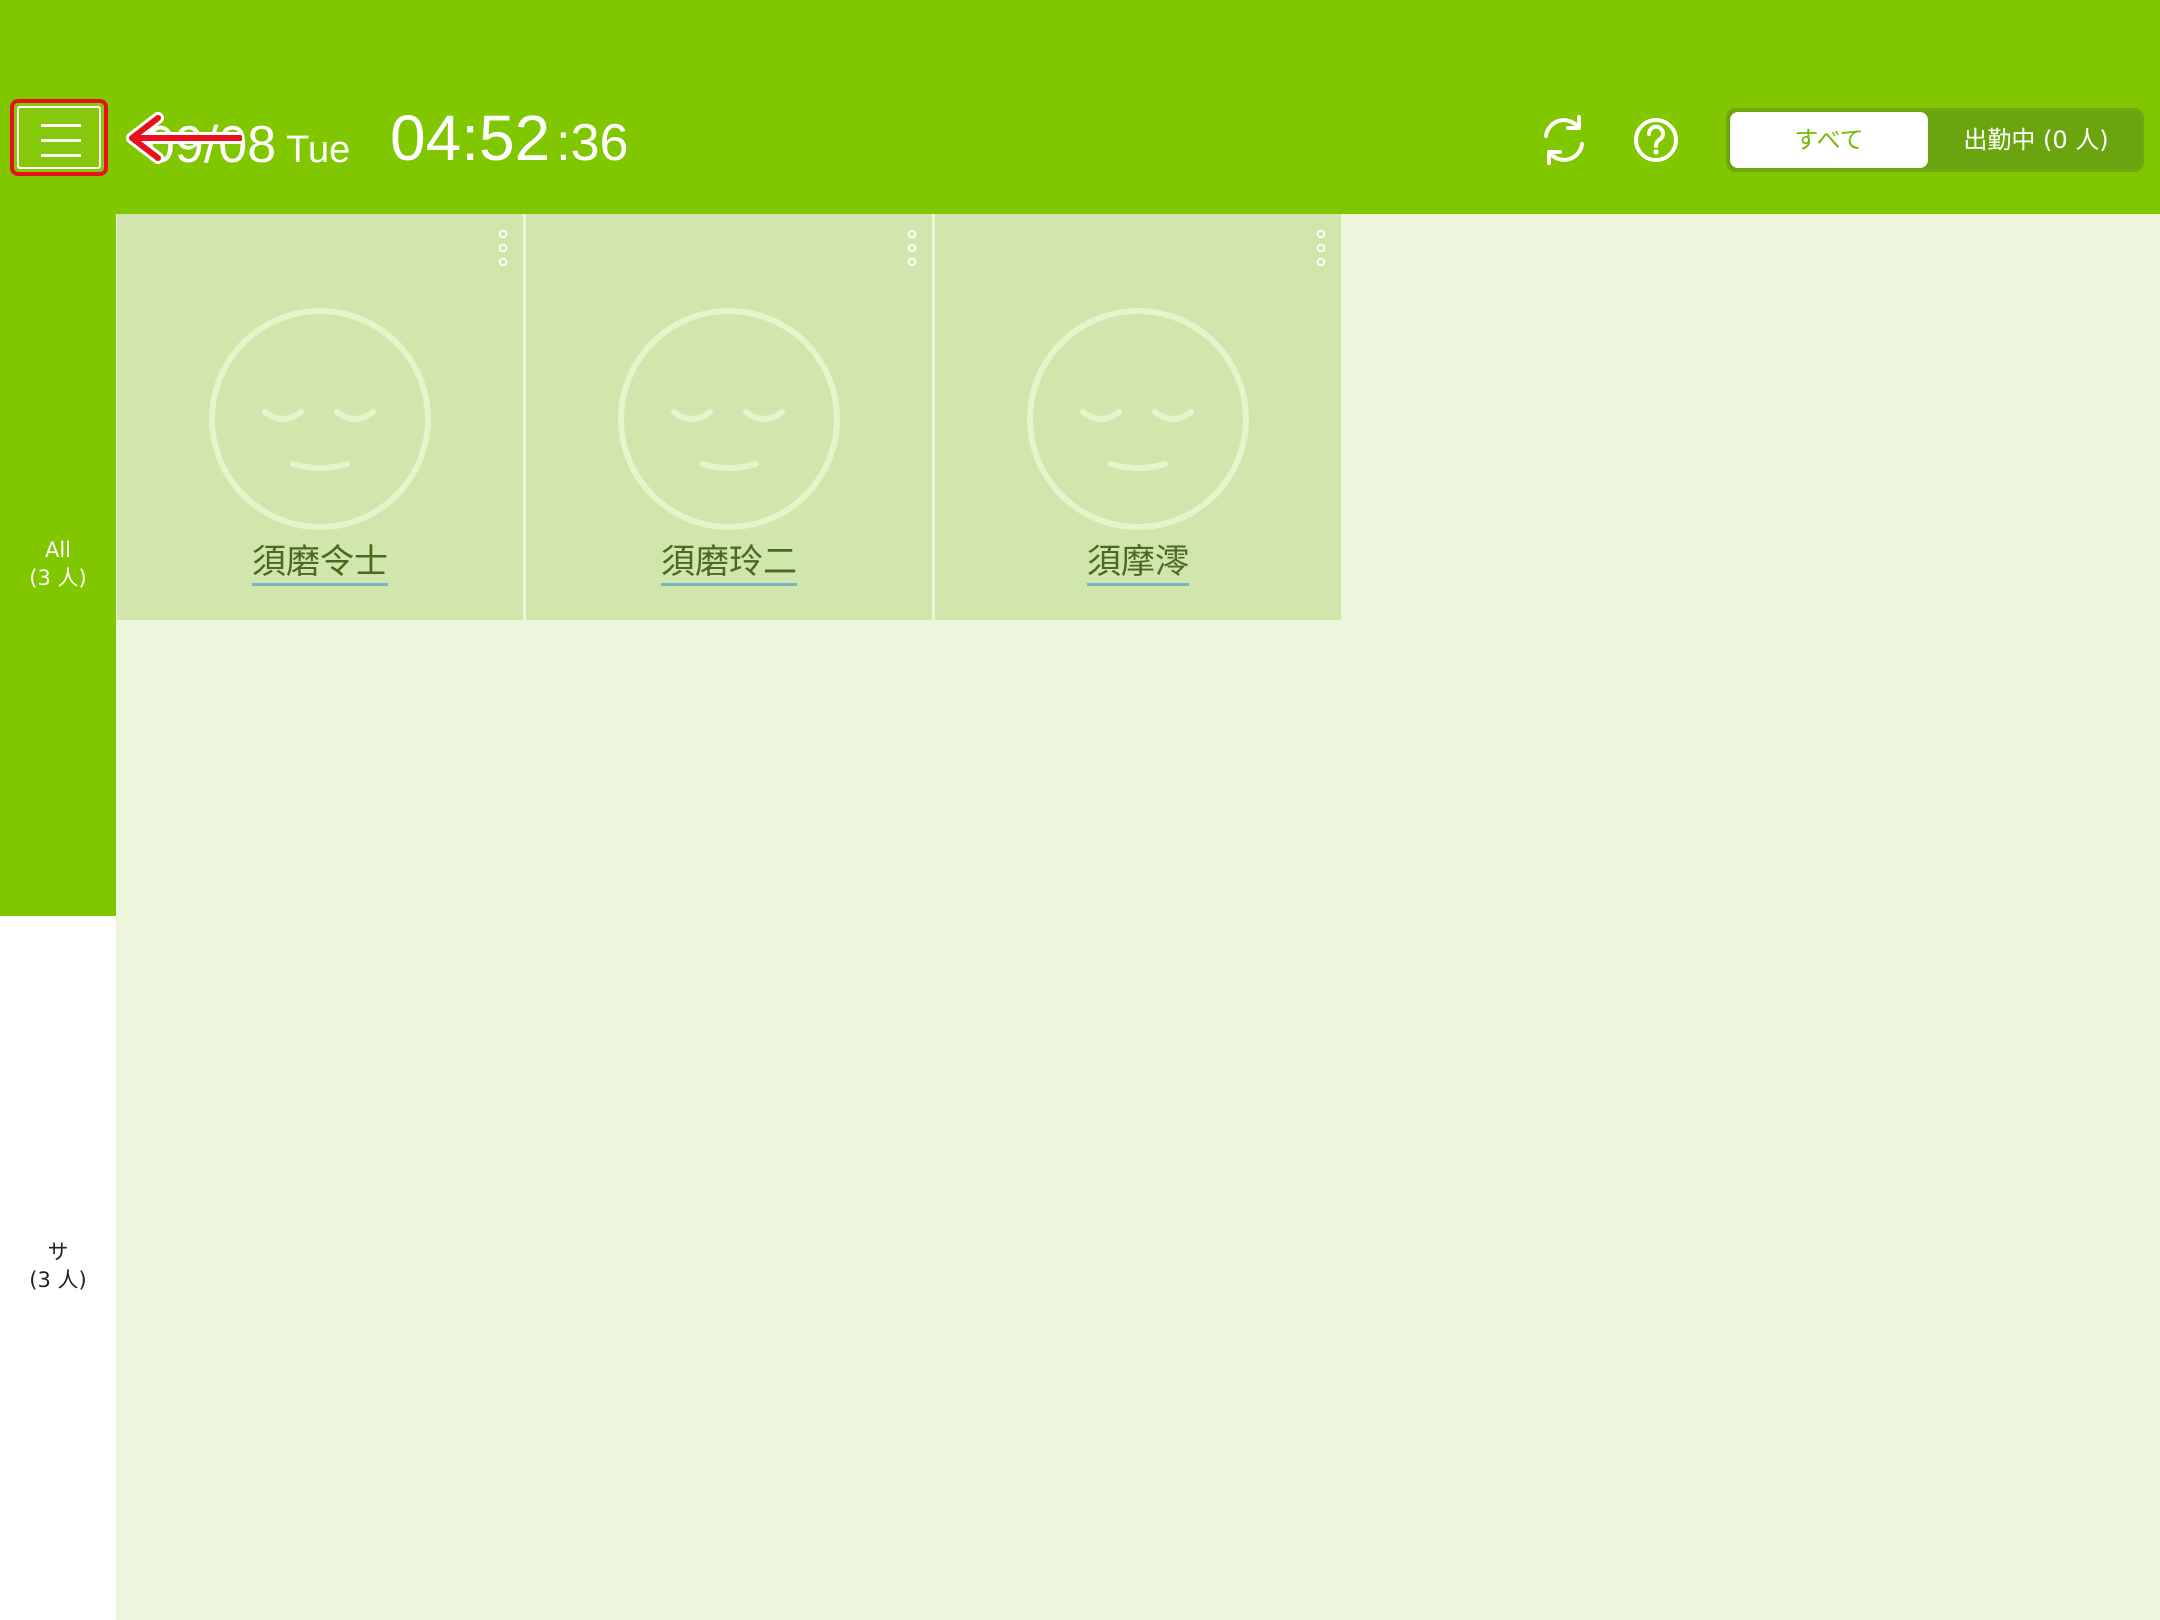  I want to click on menu-button, so click(59, 137).